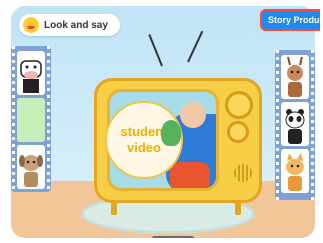 This screenshot has width=323, height=243. I want to click on panda-card, so click(295, 124).